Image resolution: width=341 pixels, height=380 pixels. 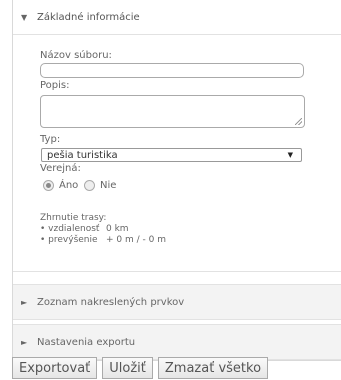 I want to click on distance-value: 0 km, so click(x=117, y=229).